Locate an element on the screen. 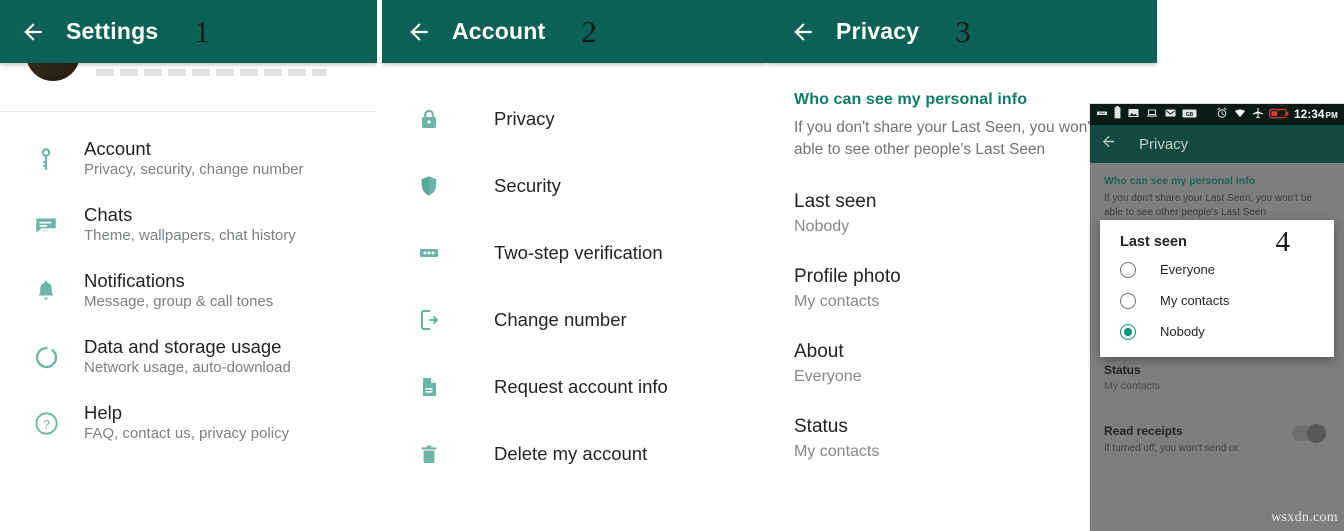  page-title: Account is located at coordinates (499, 31).